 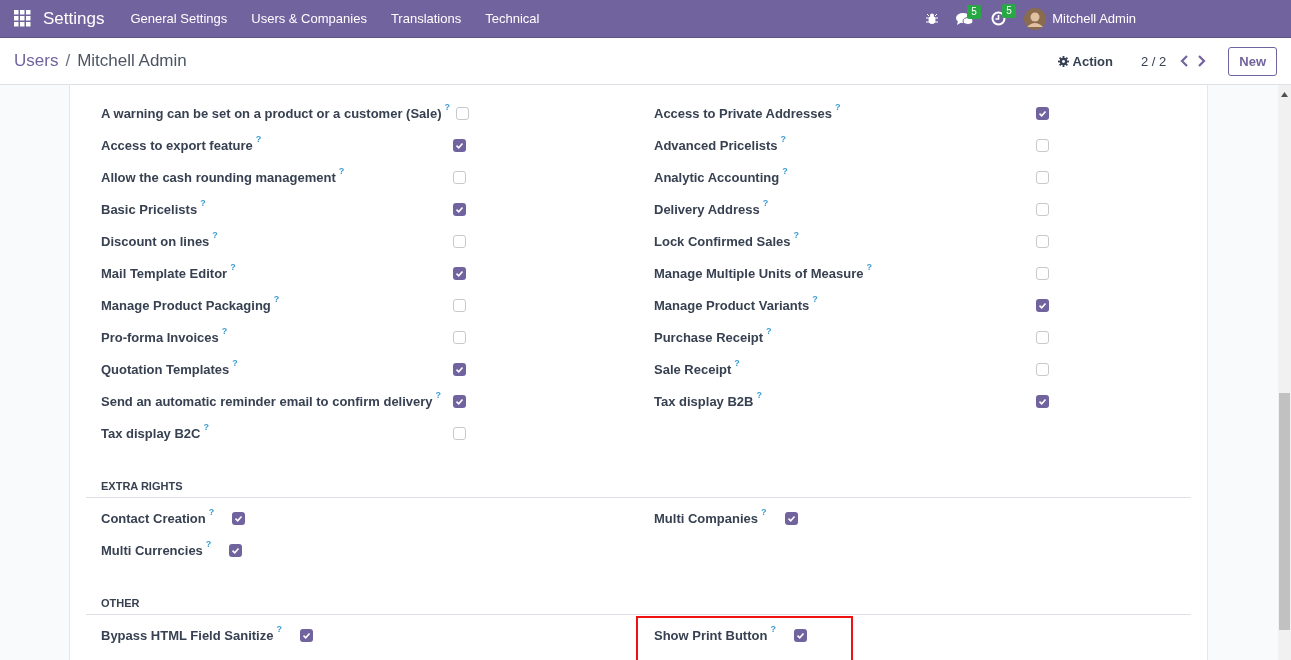 What do you see at coordinates (712, 209) in the screenshot?
I see `field-label: Delivery Address $^{?}$` at bounding box center [712, 209].